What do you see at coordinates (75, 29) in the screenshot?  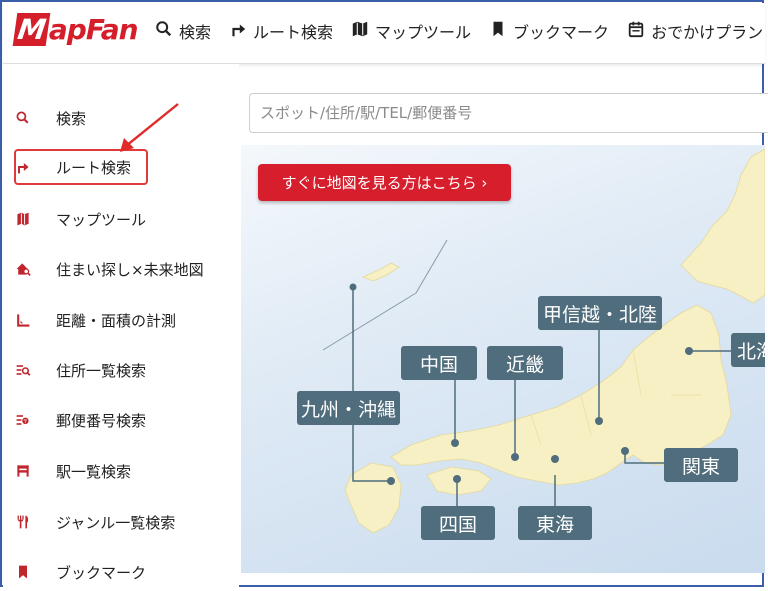 I see `mapfan-logo: MapFan` at bounding box center [75, 29].